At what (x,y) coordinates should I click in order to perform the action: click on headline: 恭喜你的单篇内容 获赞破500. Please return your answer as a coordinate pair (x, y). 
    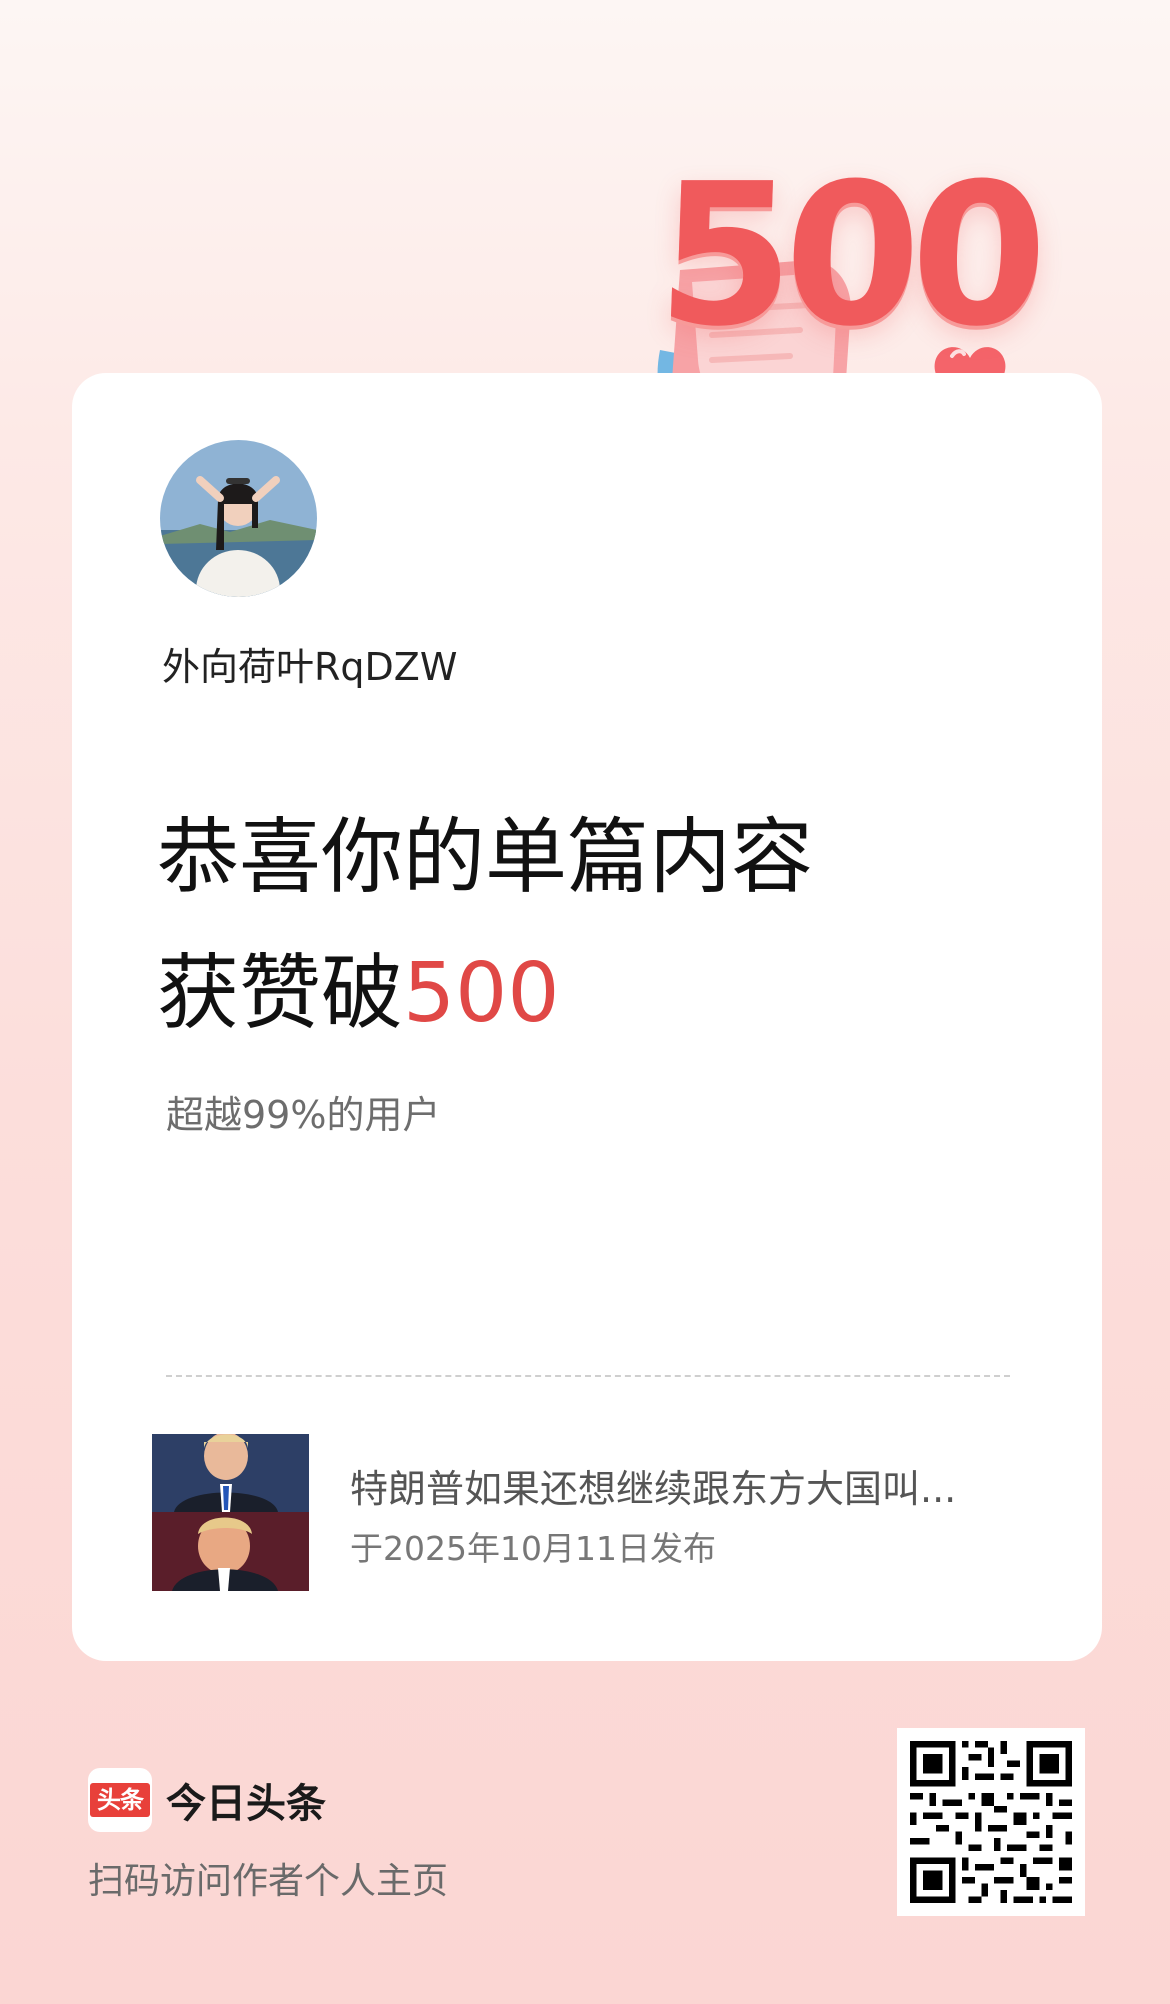
    Looking at the image, I should click on (485, 926).